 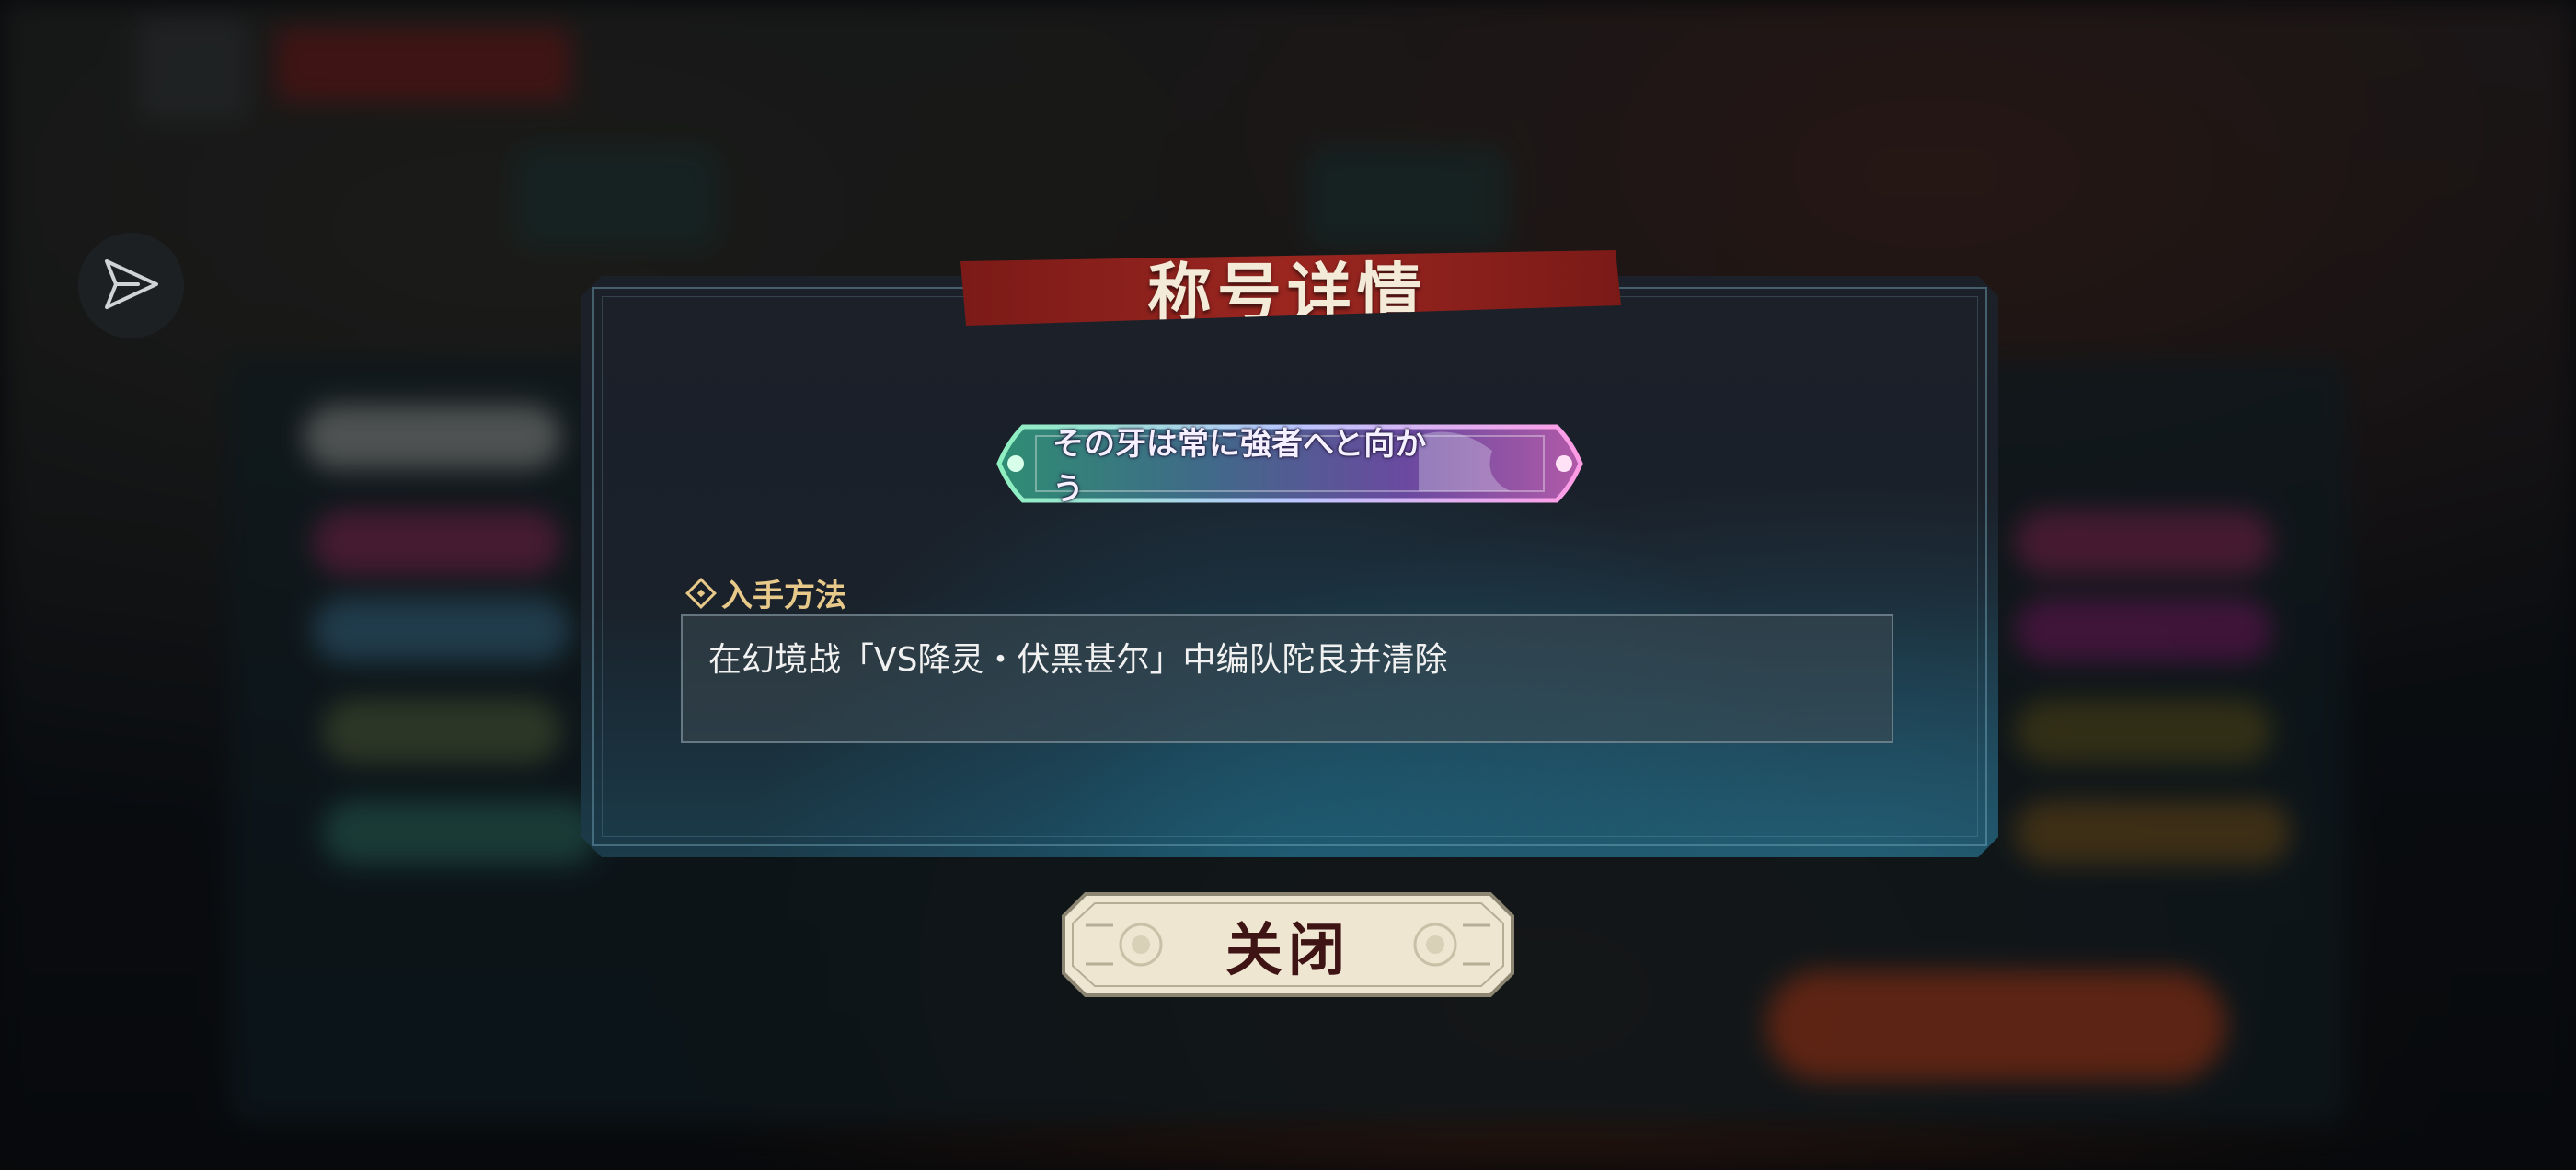 What do you see at coordinates (701, 593) in the screenshot?
I see `diamond-icon` at bounding box center [701, 593].